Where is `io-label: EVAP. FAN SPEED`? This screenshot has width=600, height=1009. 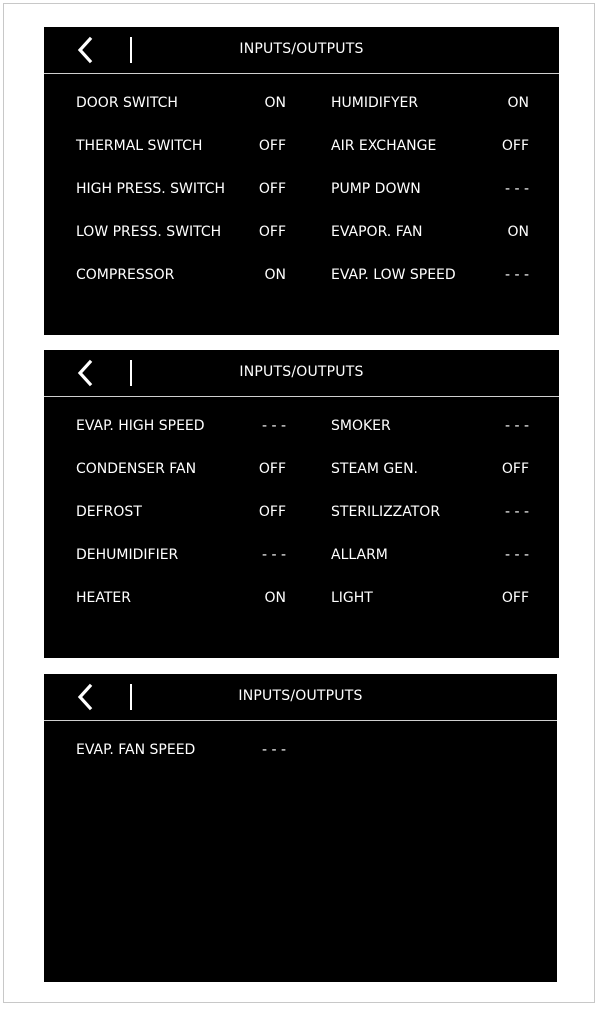 io-label: EVAP. FAN SPEED is located at coordinates (136, 750).